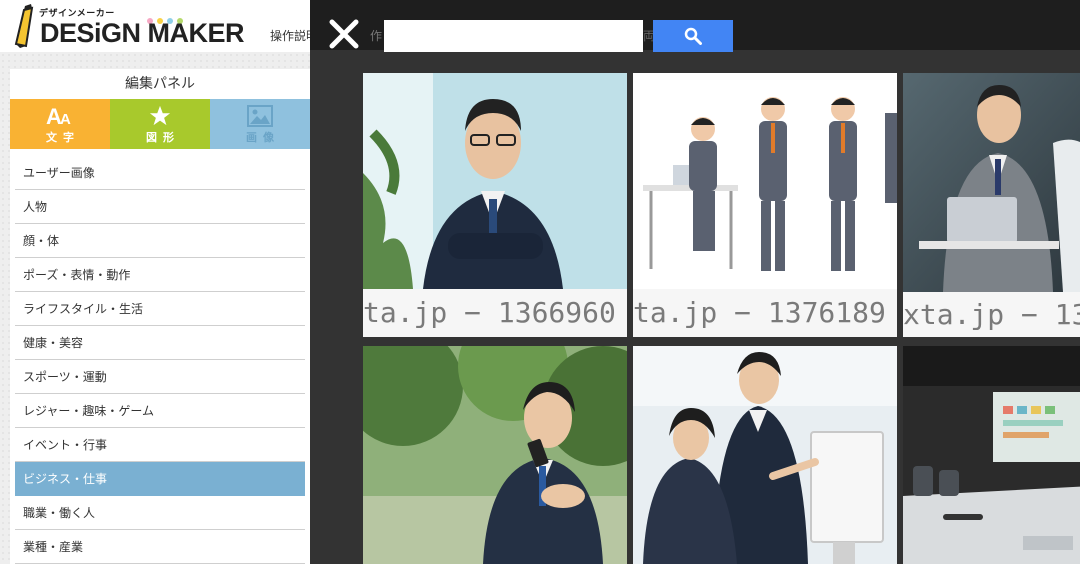 The height and width of the screenshot is (564, 1080). I want to click on svg-text: A, so click(65, 119).